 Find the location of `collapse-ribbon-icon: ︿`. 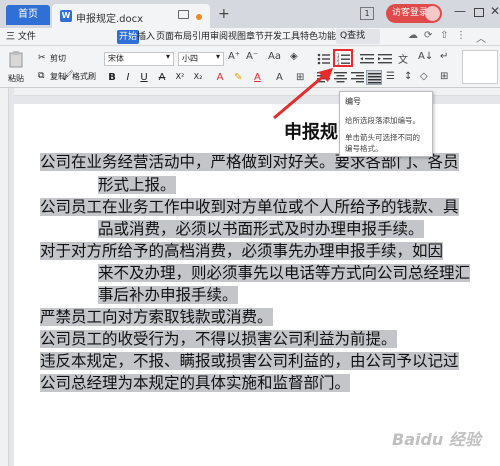

collapse-ribbon-icon: ︿ is located at coordinates (481, 37).